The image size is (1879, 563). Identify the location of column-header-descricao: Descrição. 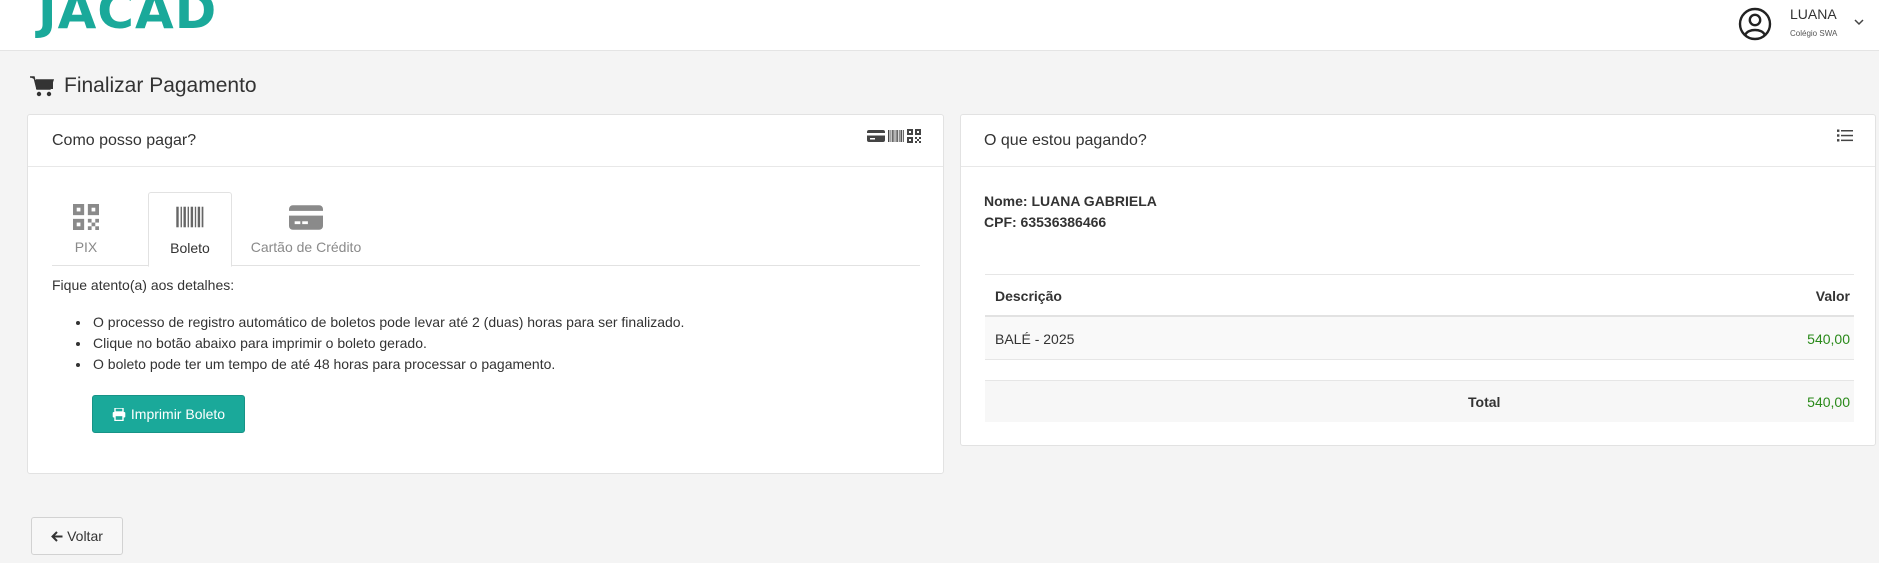
(1028, 296).